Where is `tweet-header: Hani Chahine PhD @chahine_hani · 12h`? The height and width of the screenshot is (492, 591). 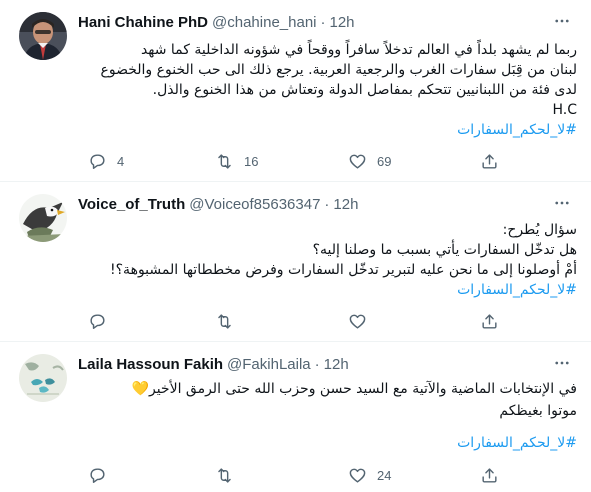 tweet-header: Hani Chahine PhD @chahine_hani · 12h is located at coordinates (216, 22).